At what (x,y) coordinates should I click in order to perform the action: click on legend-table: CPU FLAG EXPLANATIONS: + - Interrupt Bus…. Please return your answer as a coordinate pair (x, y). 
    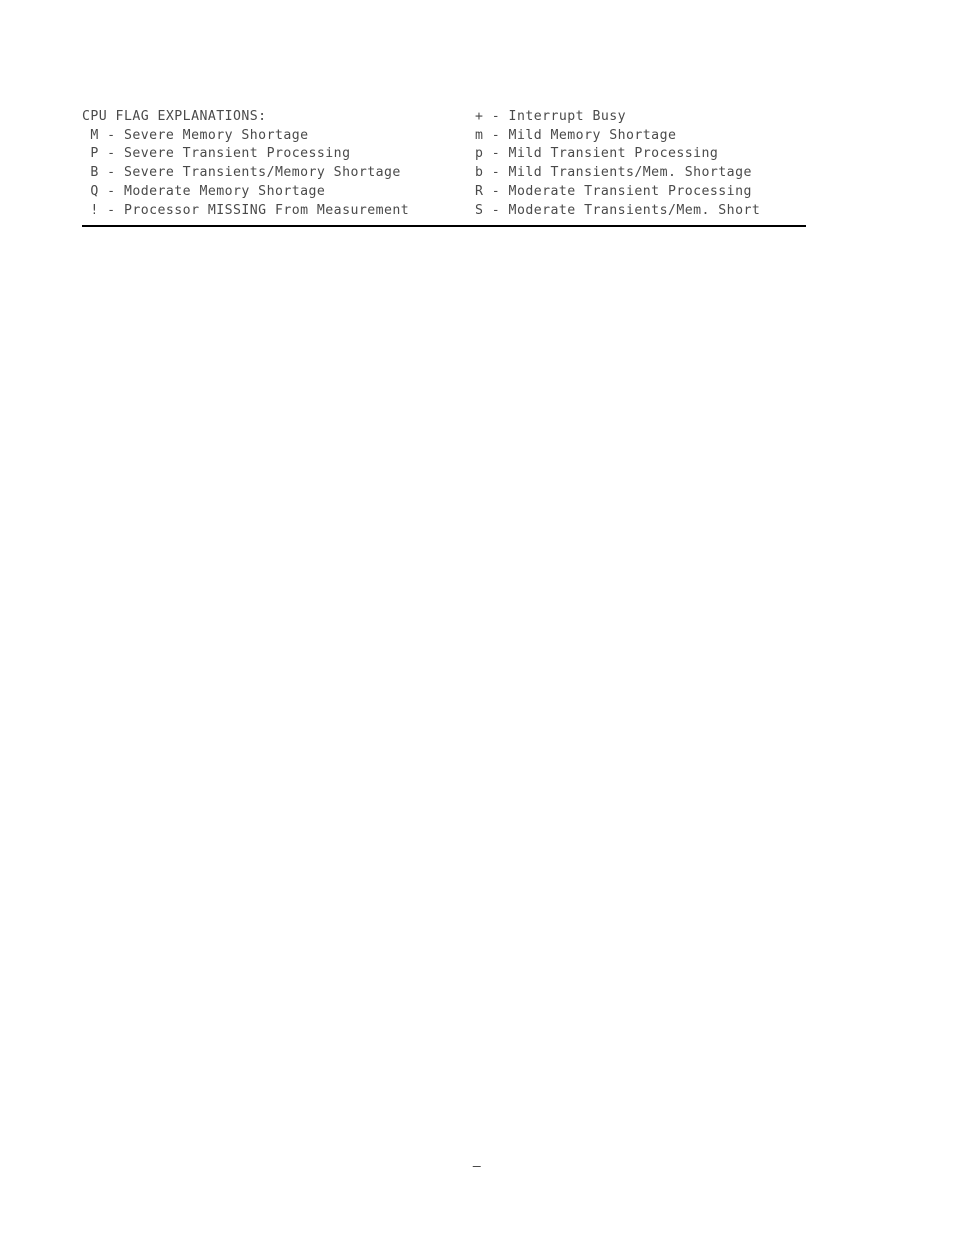
    Looking at the image, I should click on (444, 164).